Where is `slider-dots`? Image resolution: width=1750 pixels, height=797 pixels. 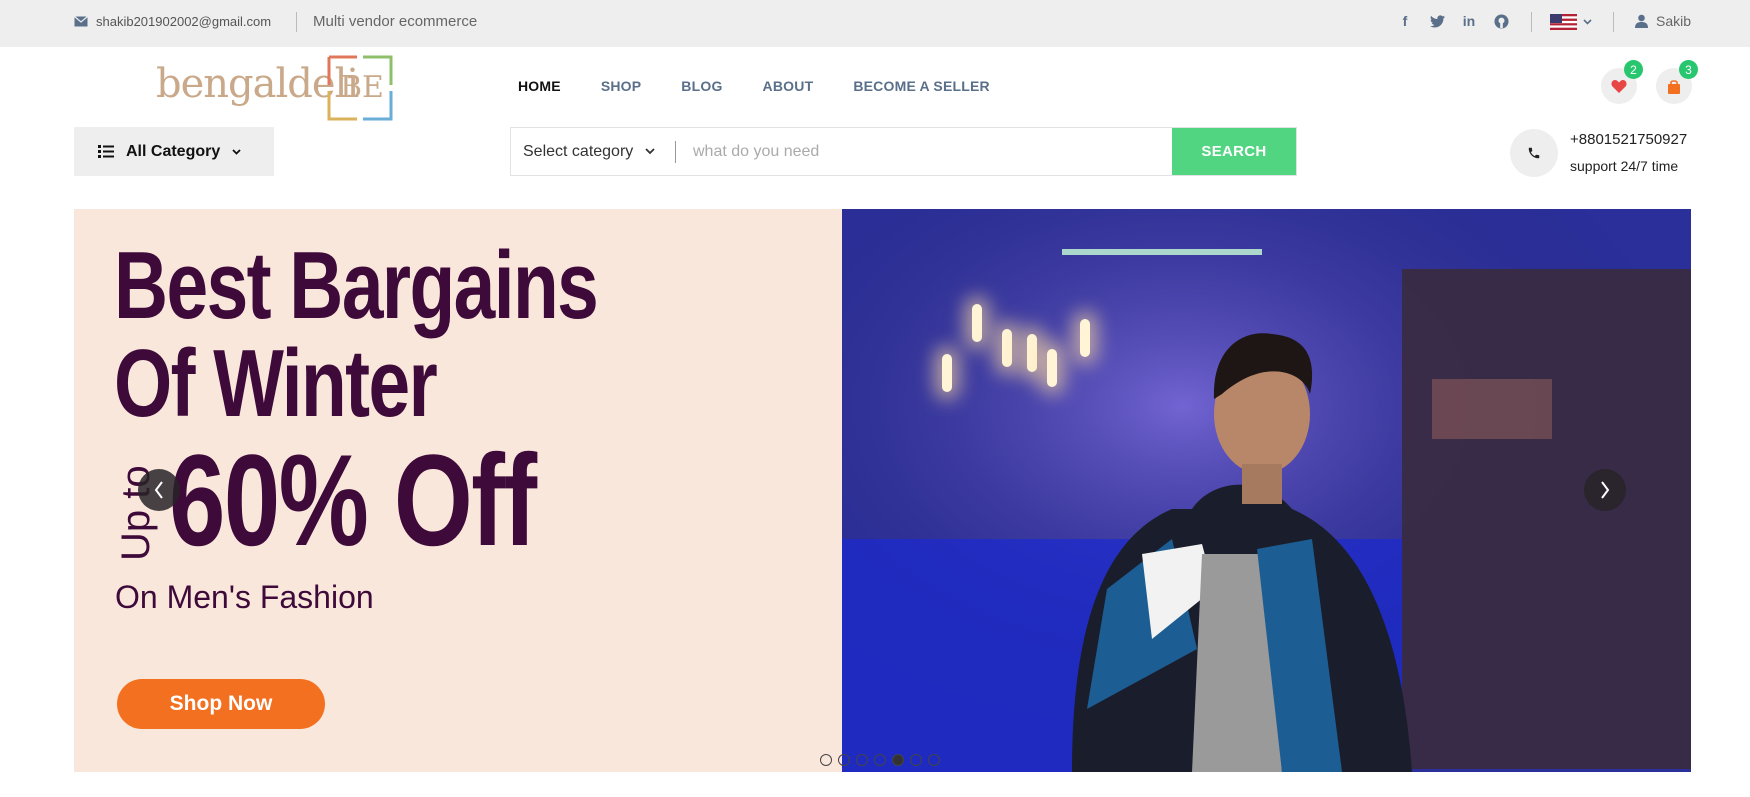 slider-dots is located at coordinates (880, 760).